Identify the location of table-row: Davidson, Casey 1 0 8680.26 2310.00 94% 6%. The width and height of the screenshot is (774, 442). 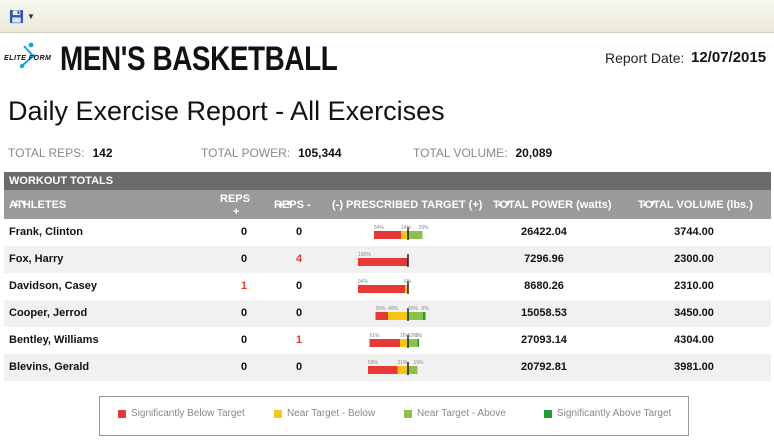
(387, 286).